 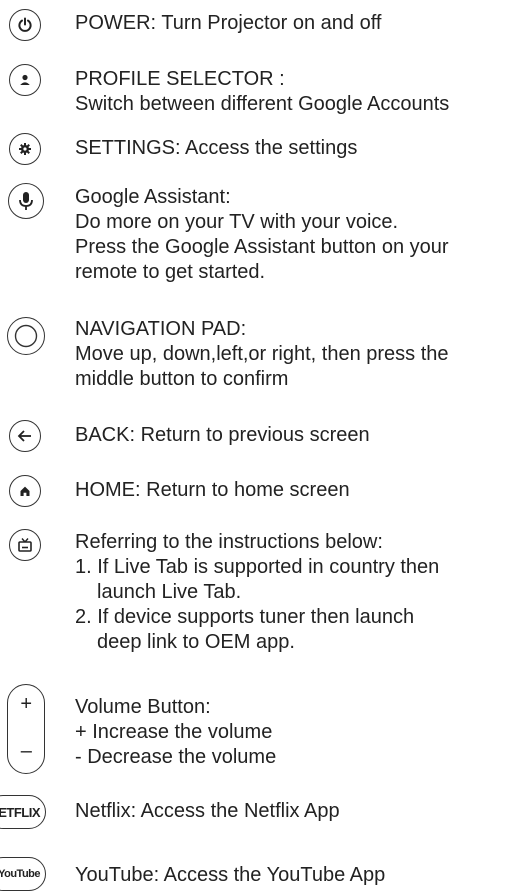 I want to click on gear-icon, so click(x=25, y=149).